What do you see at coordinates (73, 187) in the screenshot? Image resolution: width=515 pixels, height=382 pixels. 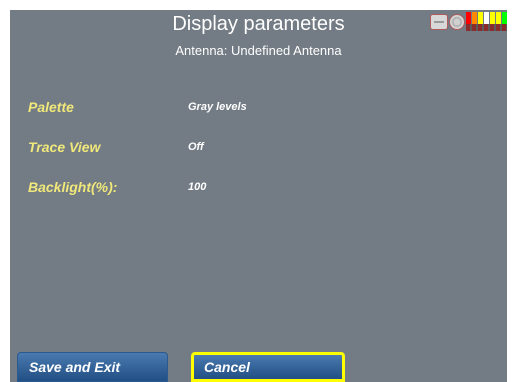 I see `backlight-label: Backlight(%):` at bounding box center [73, 187].